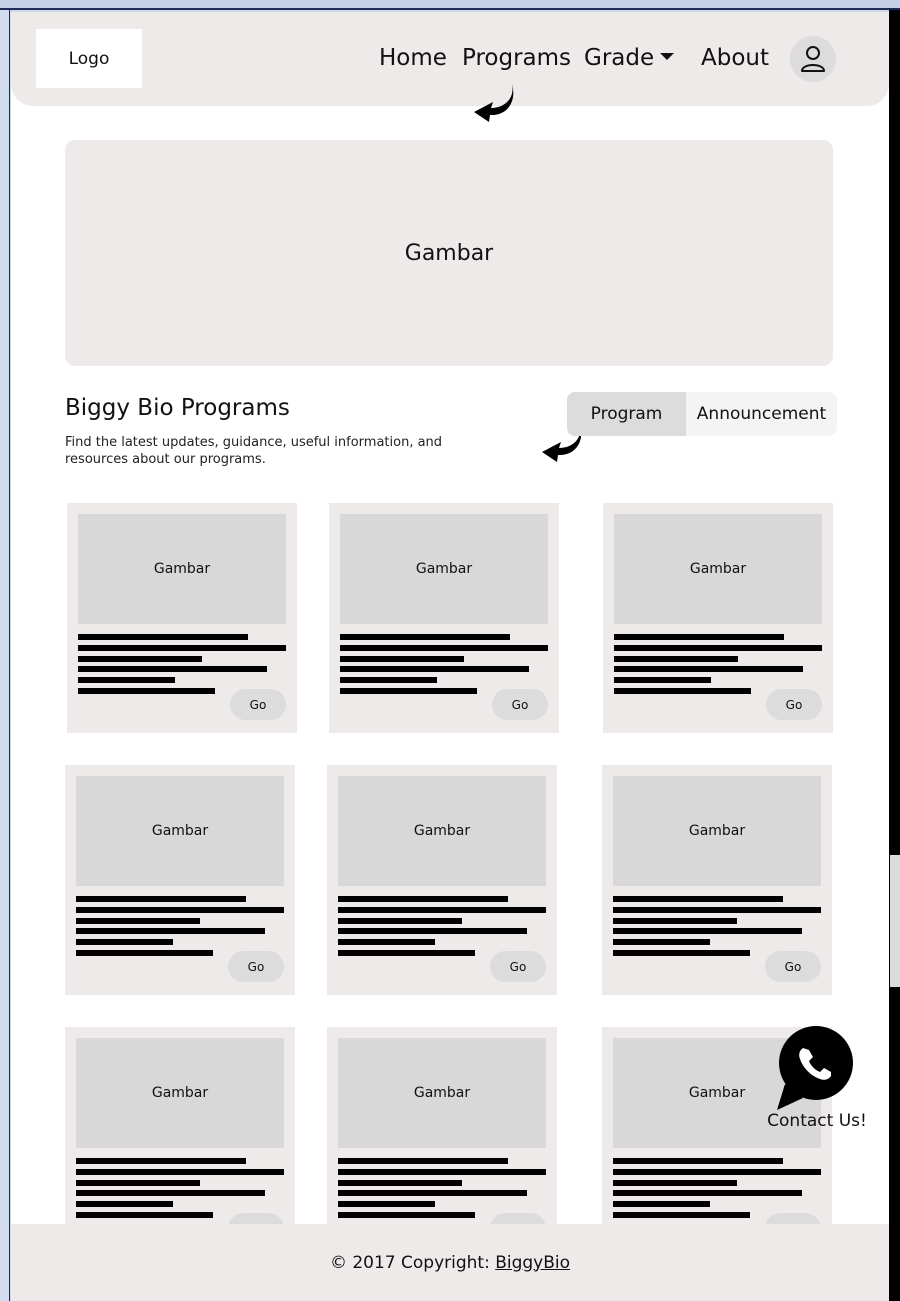 Image resolution: width=900 pixels, height=1301 pixels. What do you see at coordinates (89, 58) in the screenshot?
I see `logo: Logo` at bounding box center [89, 58].